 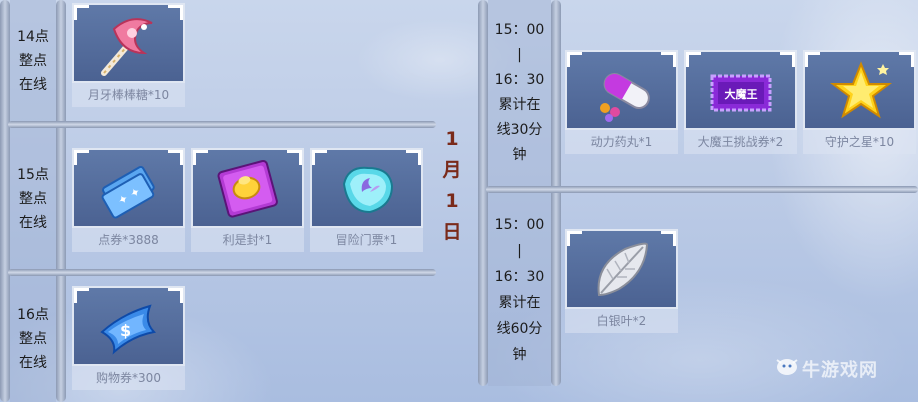 I want to click on right-rail-outer, so click(x=483, y=193).